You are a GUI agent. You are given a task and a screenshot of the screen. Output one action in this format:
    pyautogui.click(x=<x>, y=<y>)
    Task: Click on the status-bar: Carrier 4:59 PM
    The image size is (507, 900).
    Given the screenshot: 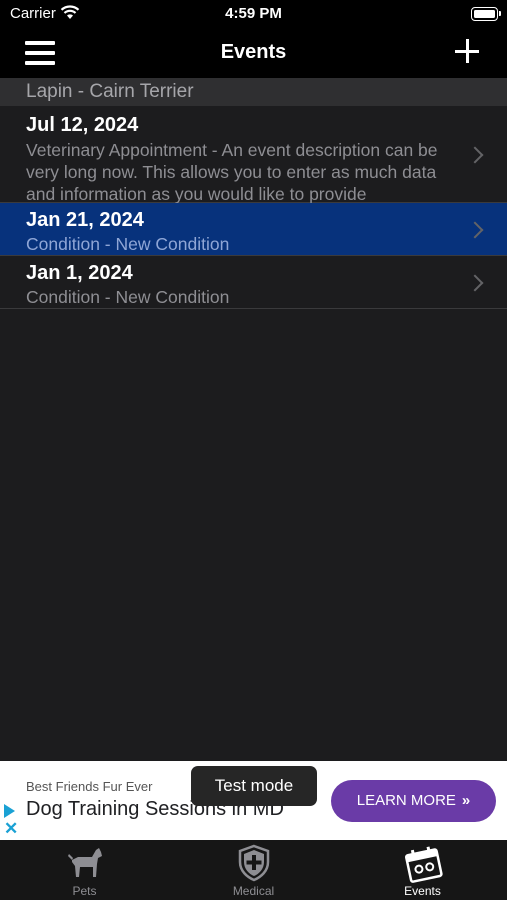 What is the action you would take?
    pyautogui.click(x=253, y=15)
    